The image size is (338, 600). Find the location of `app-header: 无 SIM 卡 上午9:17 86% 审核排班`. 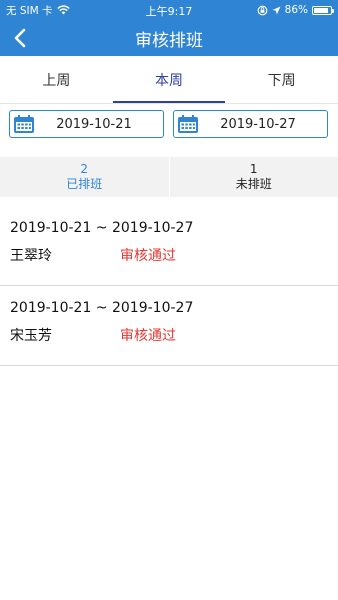

app-header: 无 SIM 卡 上午9:17 86% 审核排班 is located at coordinates (169, 28).